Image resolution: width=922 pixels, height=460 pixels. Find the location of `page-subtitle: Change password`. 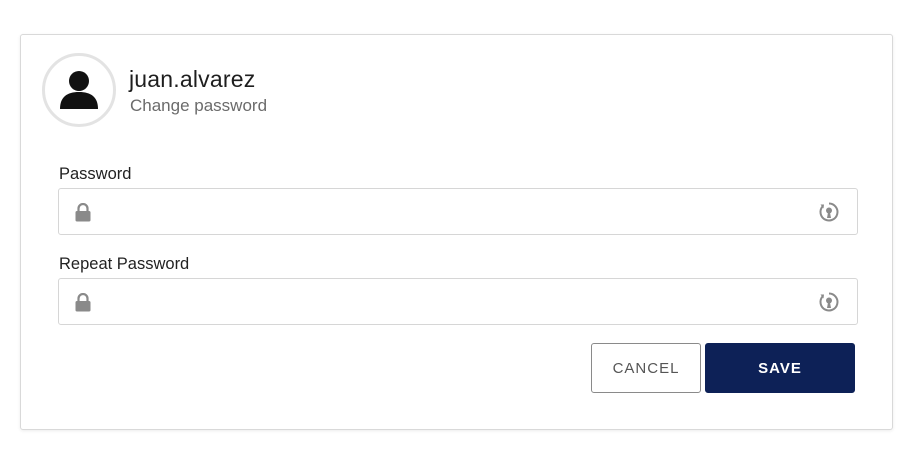

page-subtitle: Change password is located at coordinates (199, 105).